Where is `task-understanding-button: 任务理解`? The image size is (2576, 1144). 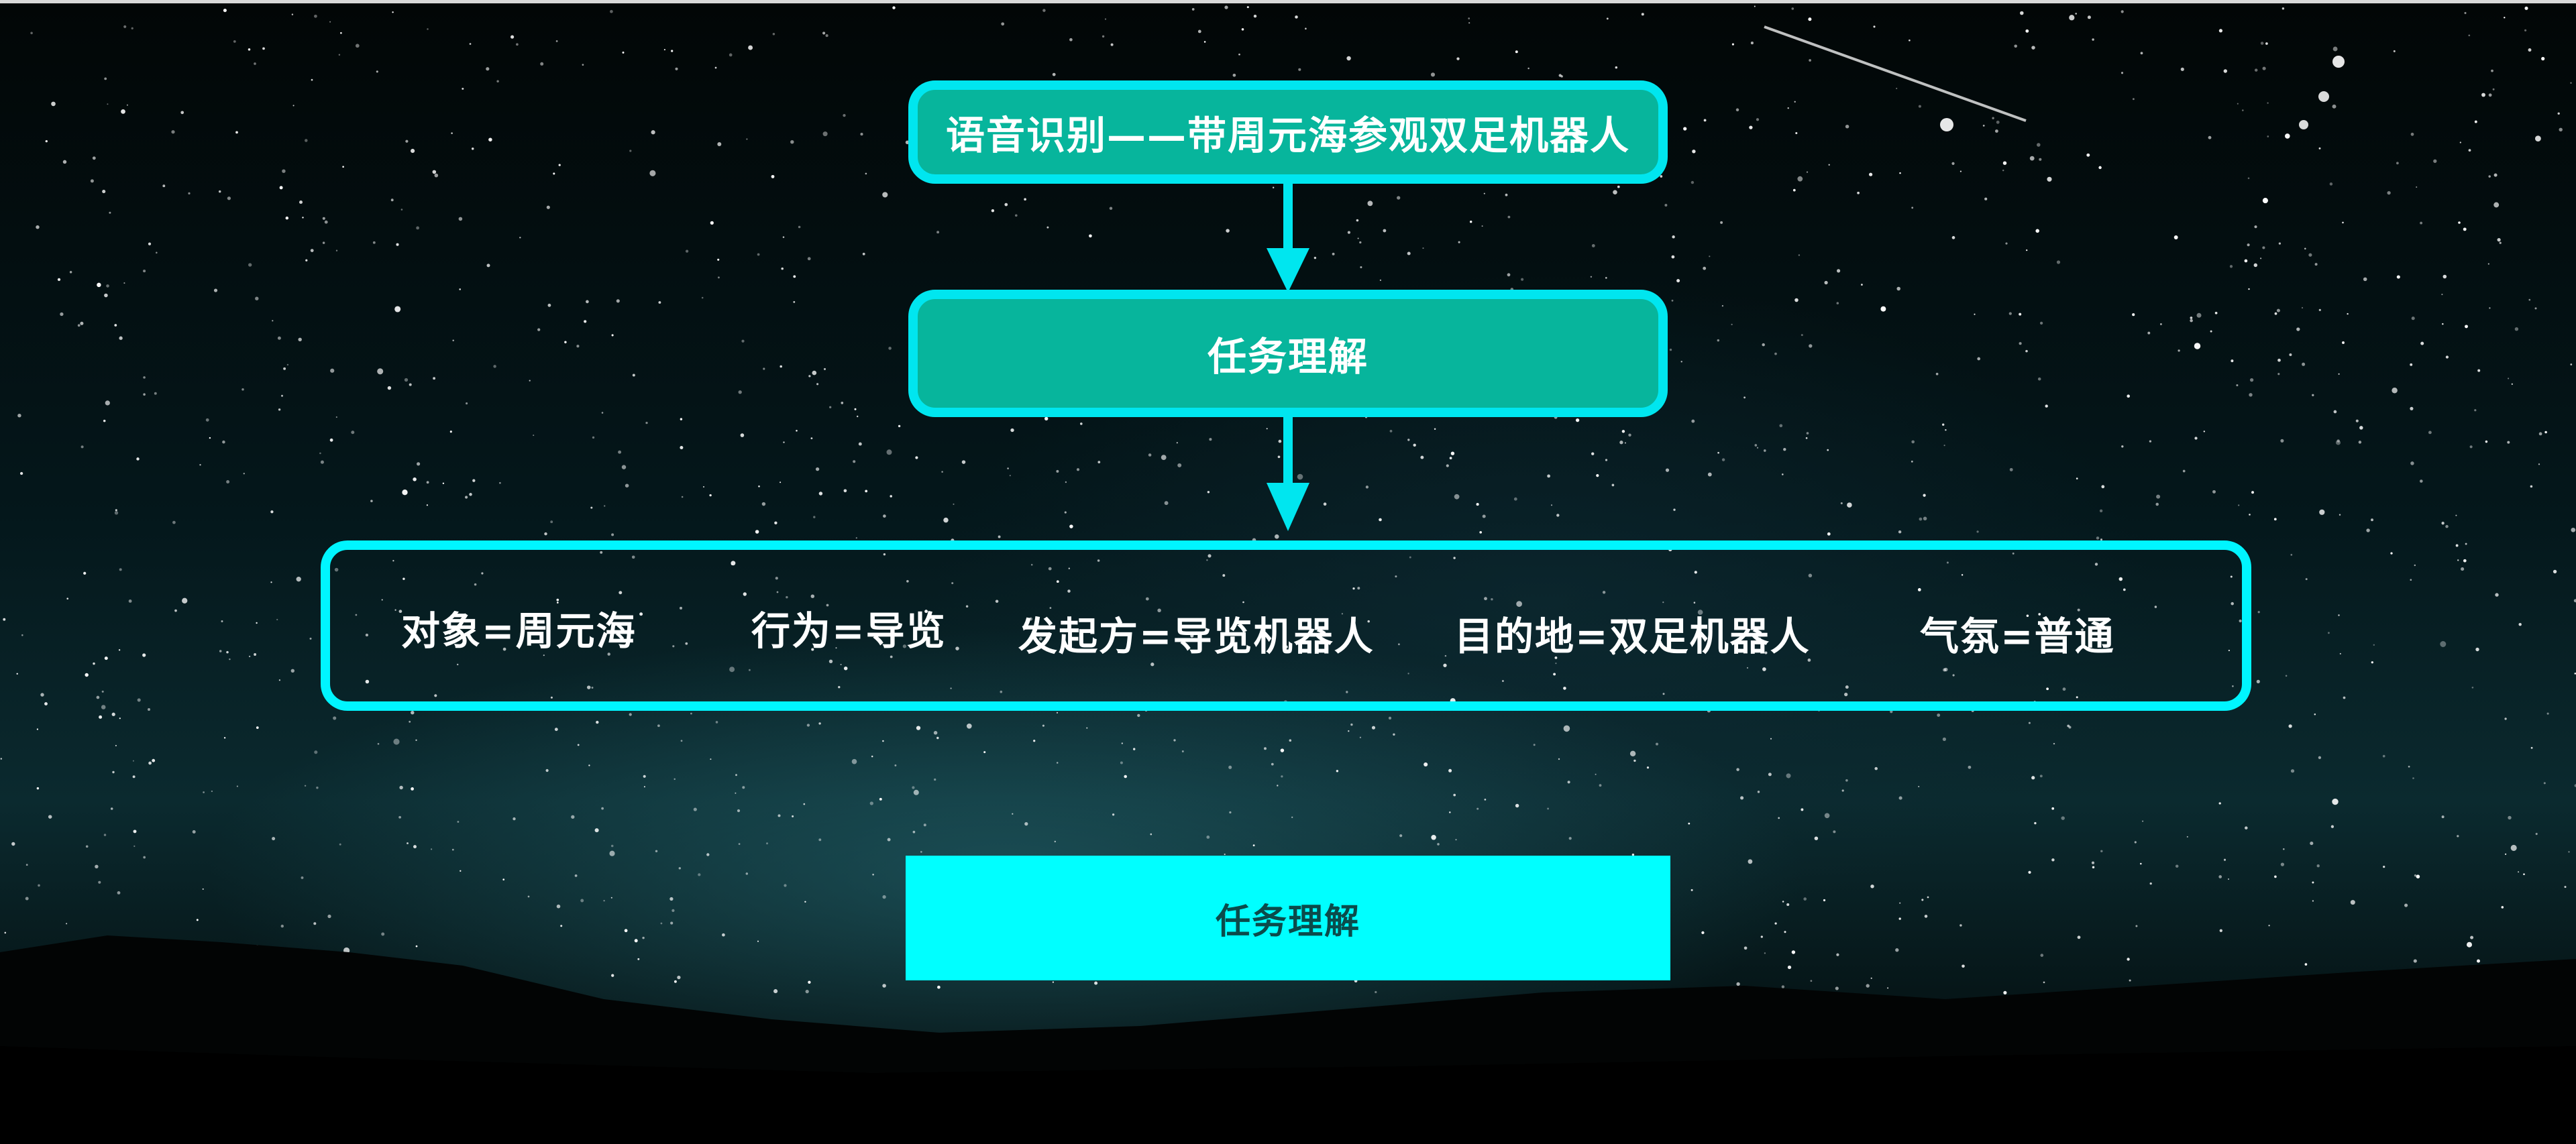
task-understanding-button: 任务理解 is located at coordinates (1288, 918).